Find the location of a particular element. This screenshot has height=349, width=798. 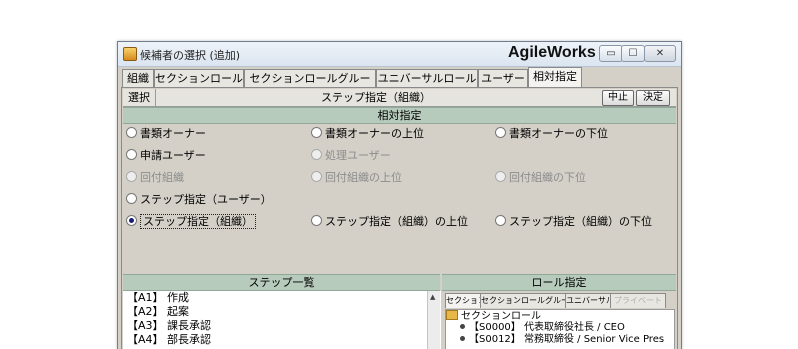

cancel-button: 中止 is located at coordinates (618, 98).